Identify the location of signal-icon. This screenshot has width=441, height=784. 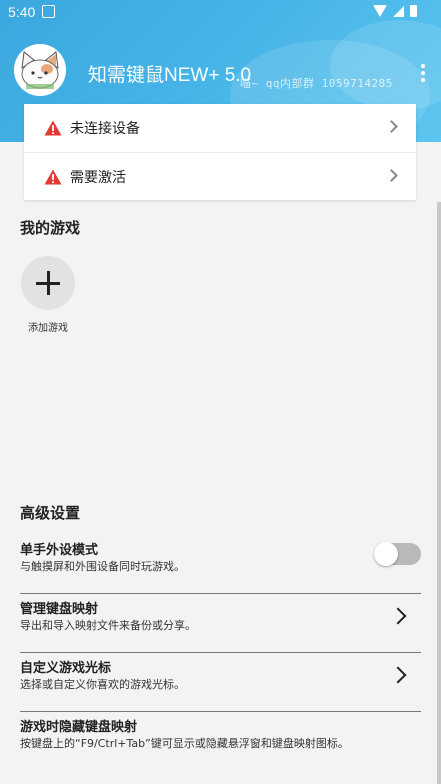
(398, 11).